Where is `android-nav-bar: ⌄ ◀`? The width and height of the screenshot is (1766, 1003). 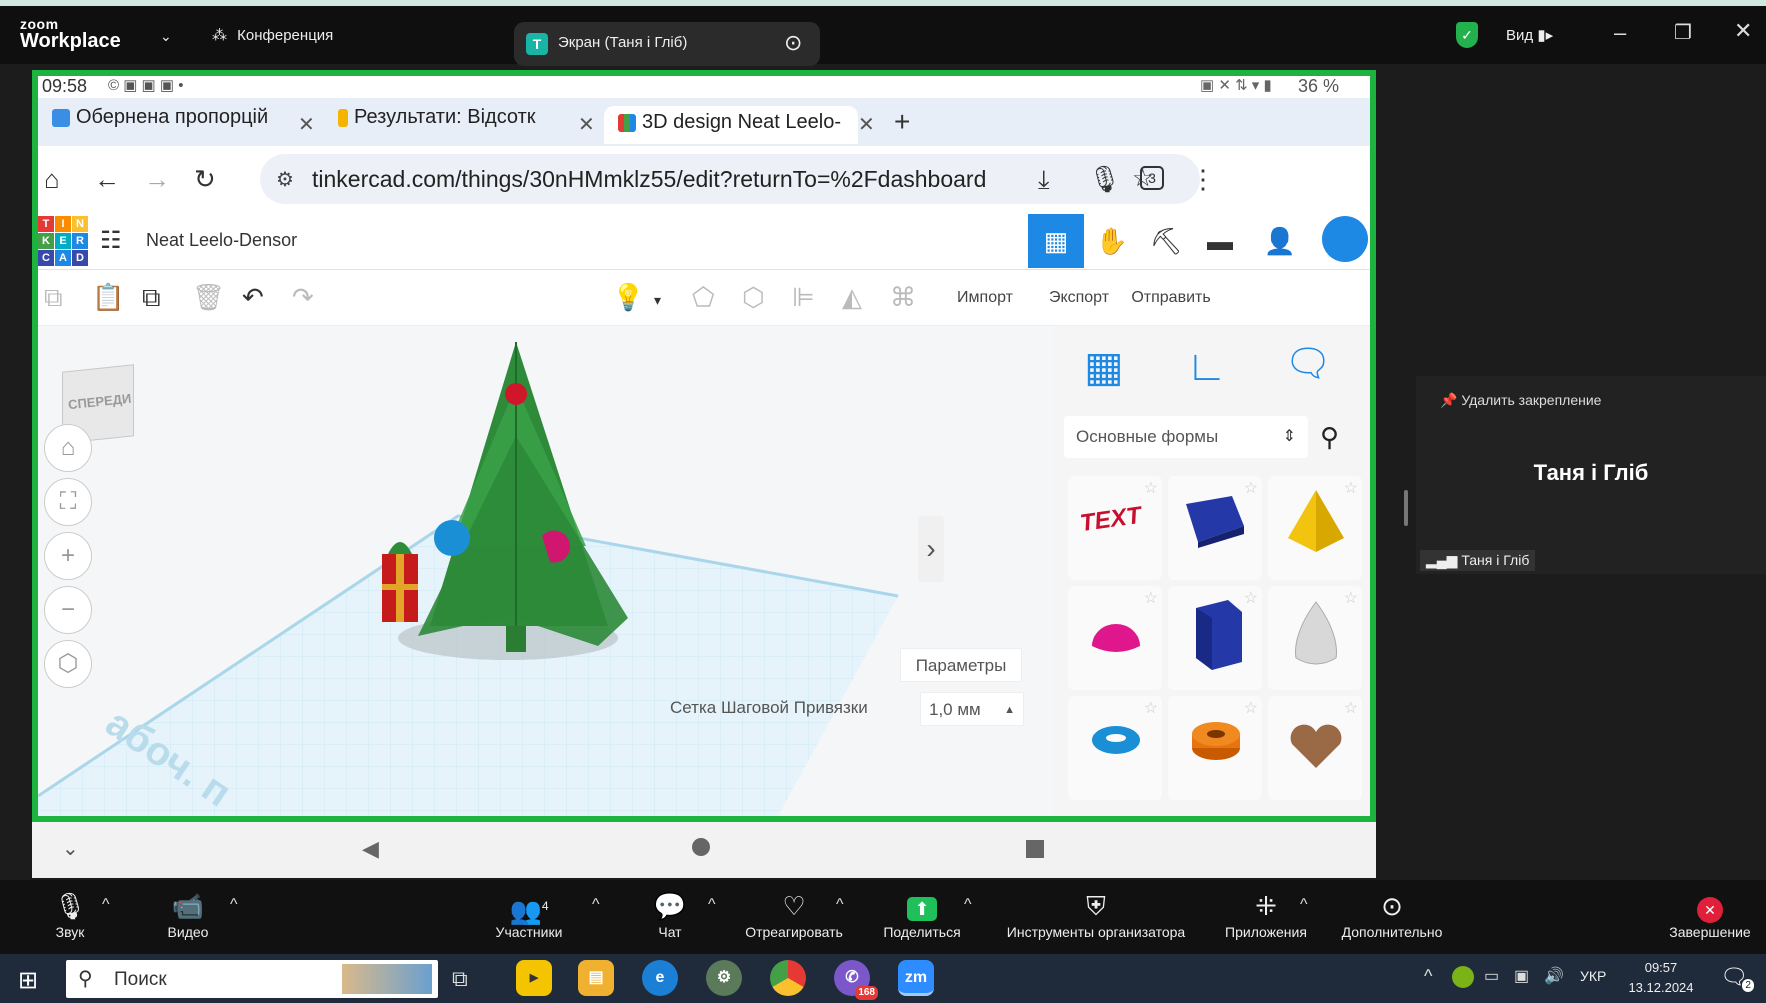 android-nav-bar: ⌄ ◀ is located at coordinates (704, 850).